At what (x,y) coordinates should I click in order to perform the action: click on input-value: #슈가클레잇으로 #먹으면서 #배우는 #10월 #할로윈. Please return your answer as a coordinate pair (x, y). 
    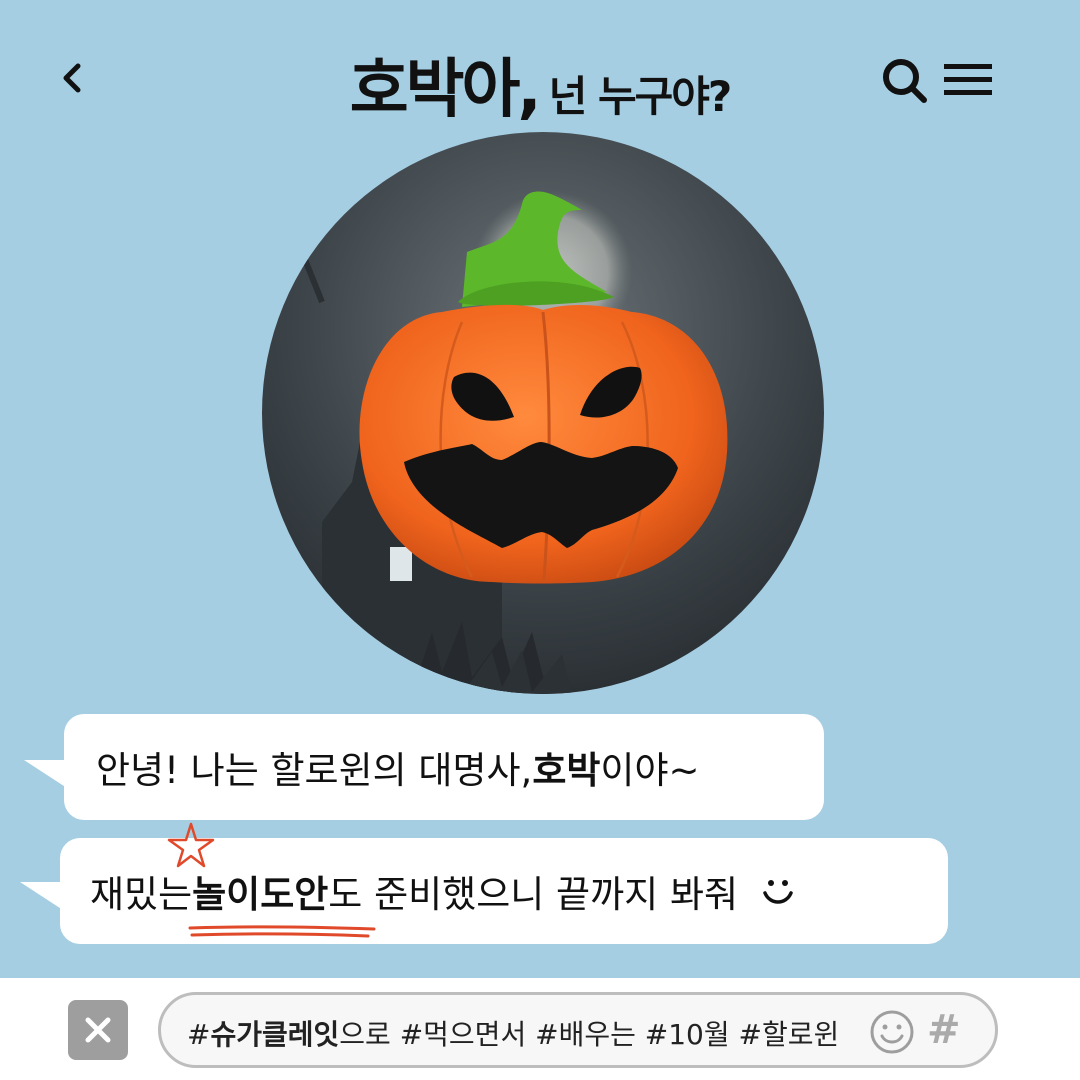
    Looking at the image, I should click on (513, 1033).